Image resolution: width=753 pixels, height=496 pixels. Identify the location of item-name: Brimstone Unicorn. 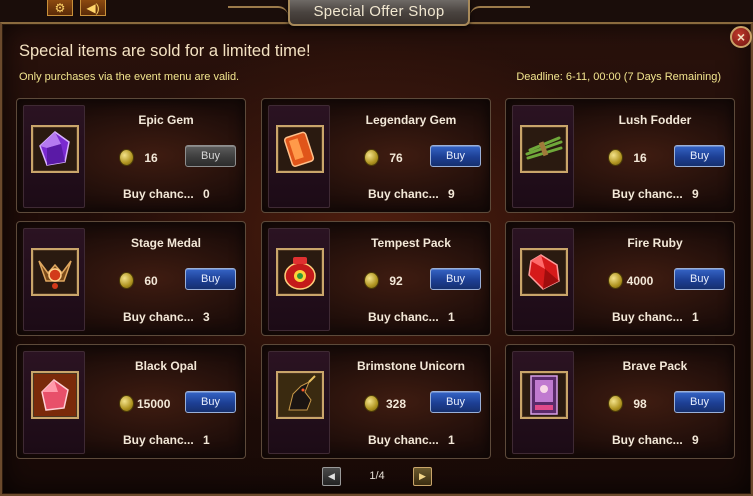
(410, 366).